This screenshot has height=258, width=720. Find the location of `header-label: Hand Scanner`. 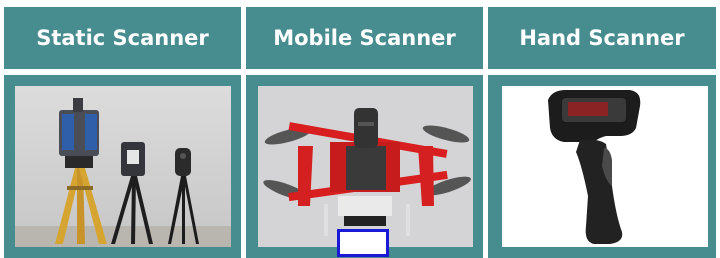

header-label: Hand Scanner is located at coordinates (602, 38).